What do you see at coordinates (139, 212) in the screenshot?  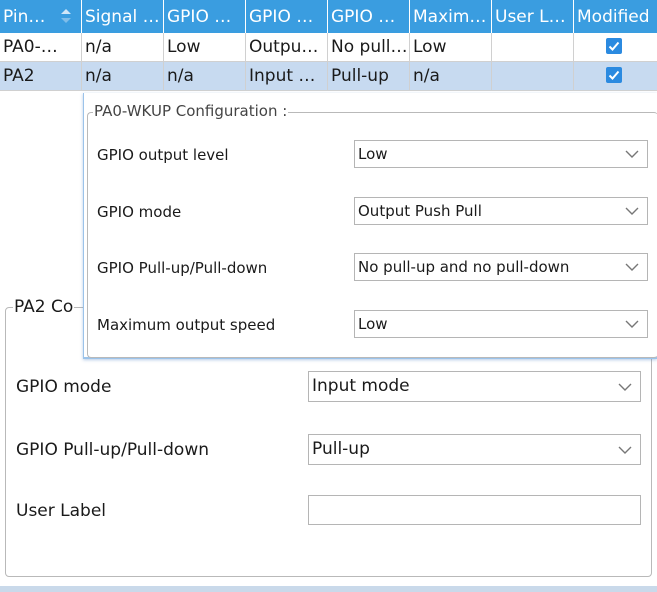 I see `gpio-mode-label: GPIO mode` at bounding box center [139, 212].